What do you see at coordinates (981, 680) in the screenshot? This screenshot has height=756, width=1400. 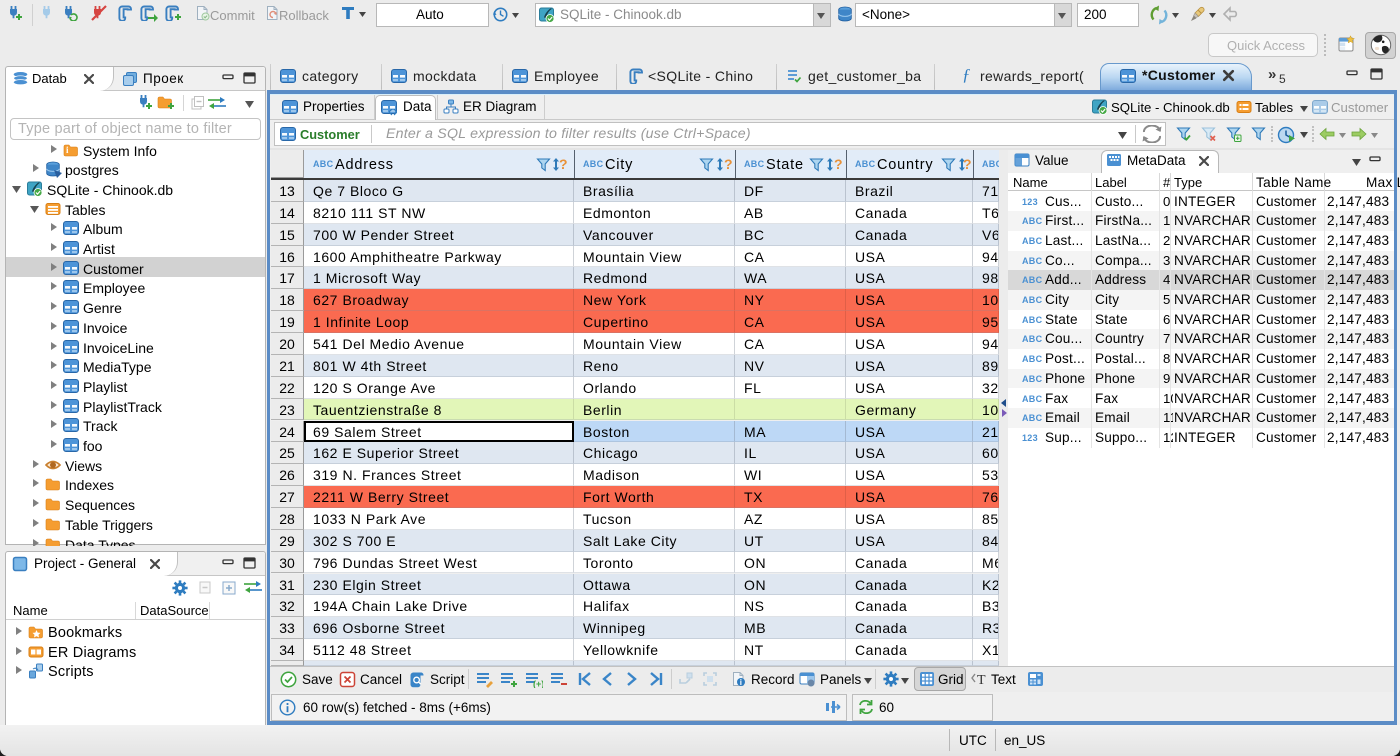 I see `svg-text: T` at bounding box center [981, 680].